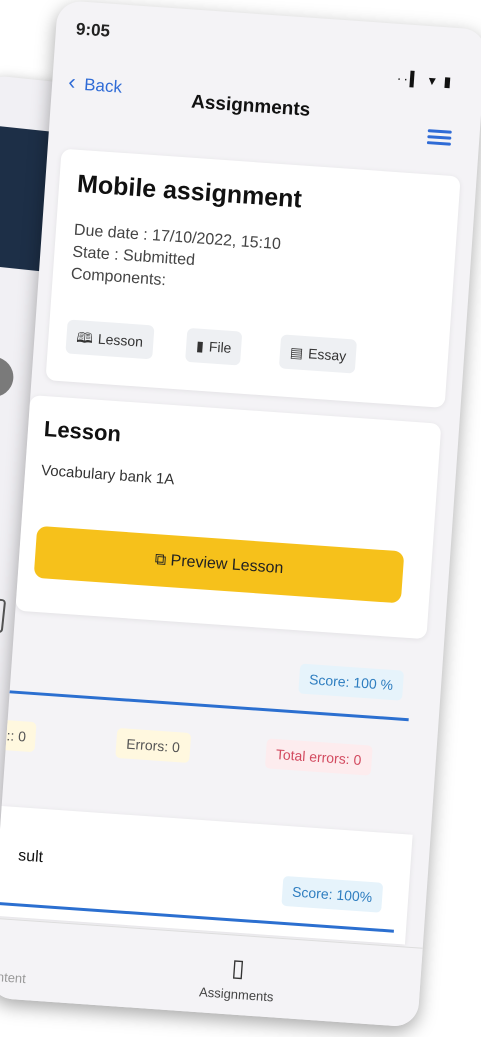 This screenshot has width=481, height=1037. I want to click on chip-label: Essay, so click(327, 354).